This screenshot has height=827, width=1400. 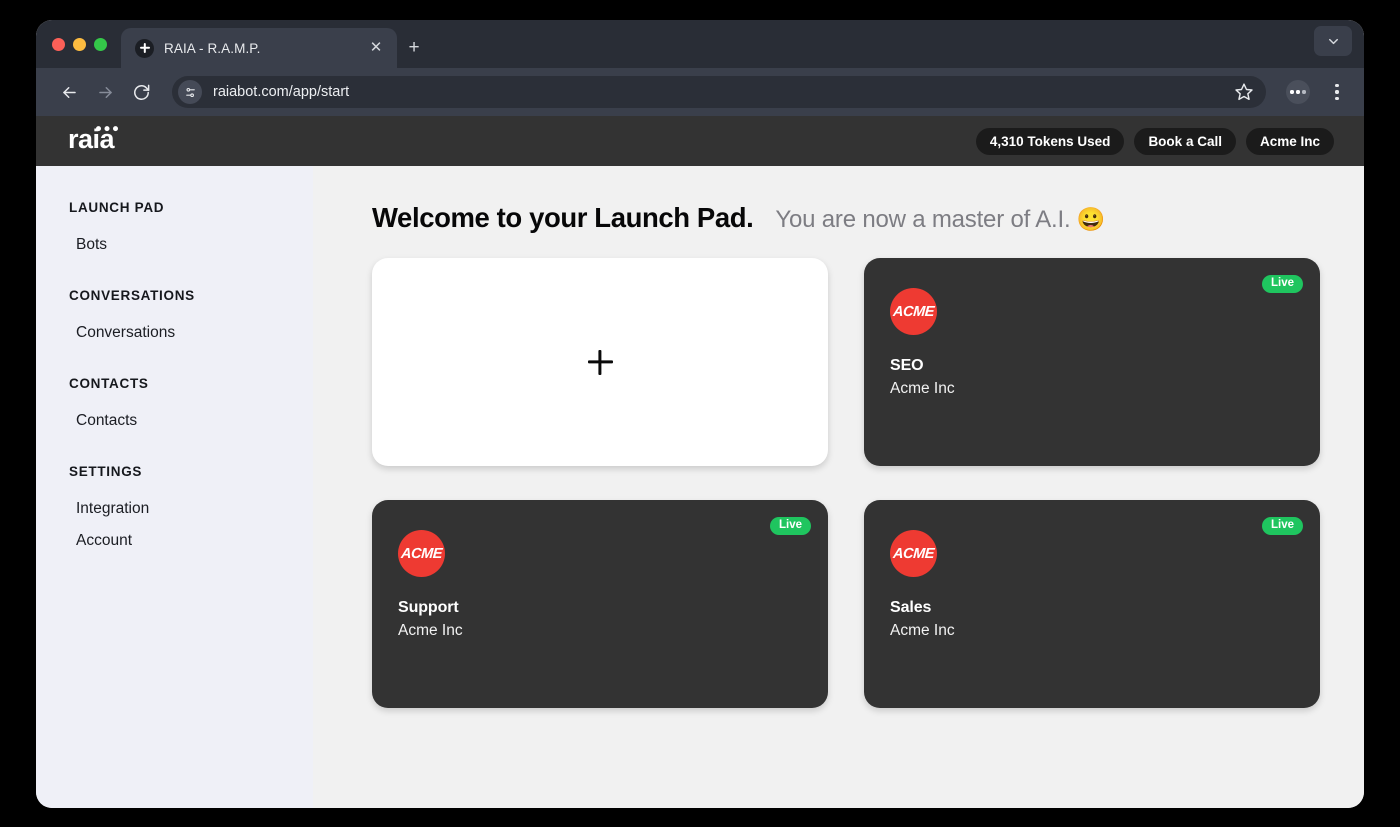 I want to click on forward-arrow-icon, so click(x=105, y=92).